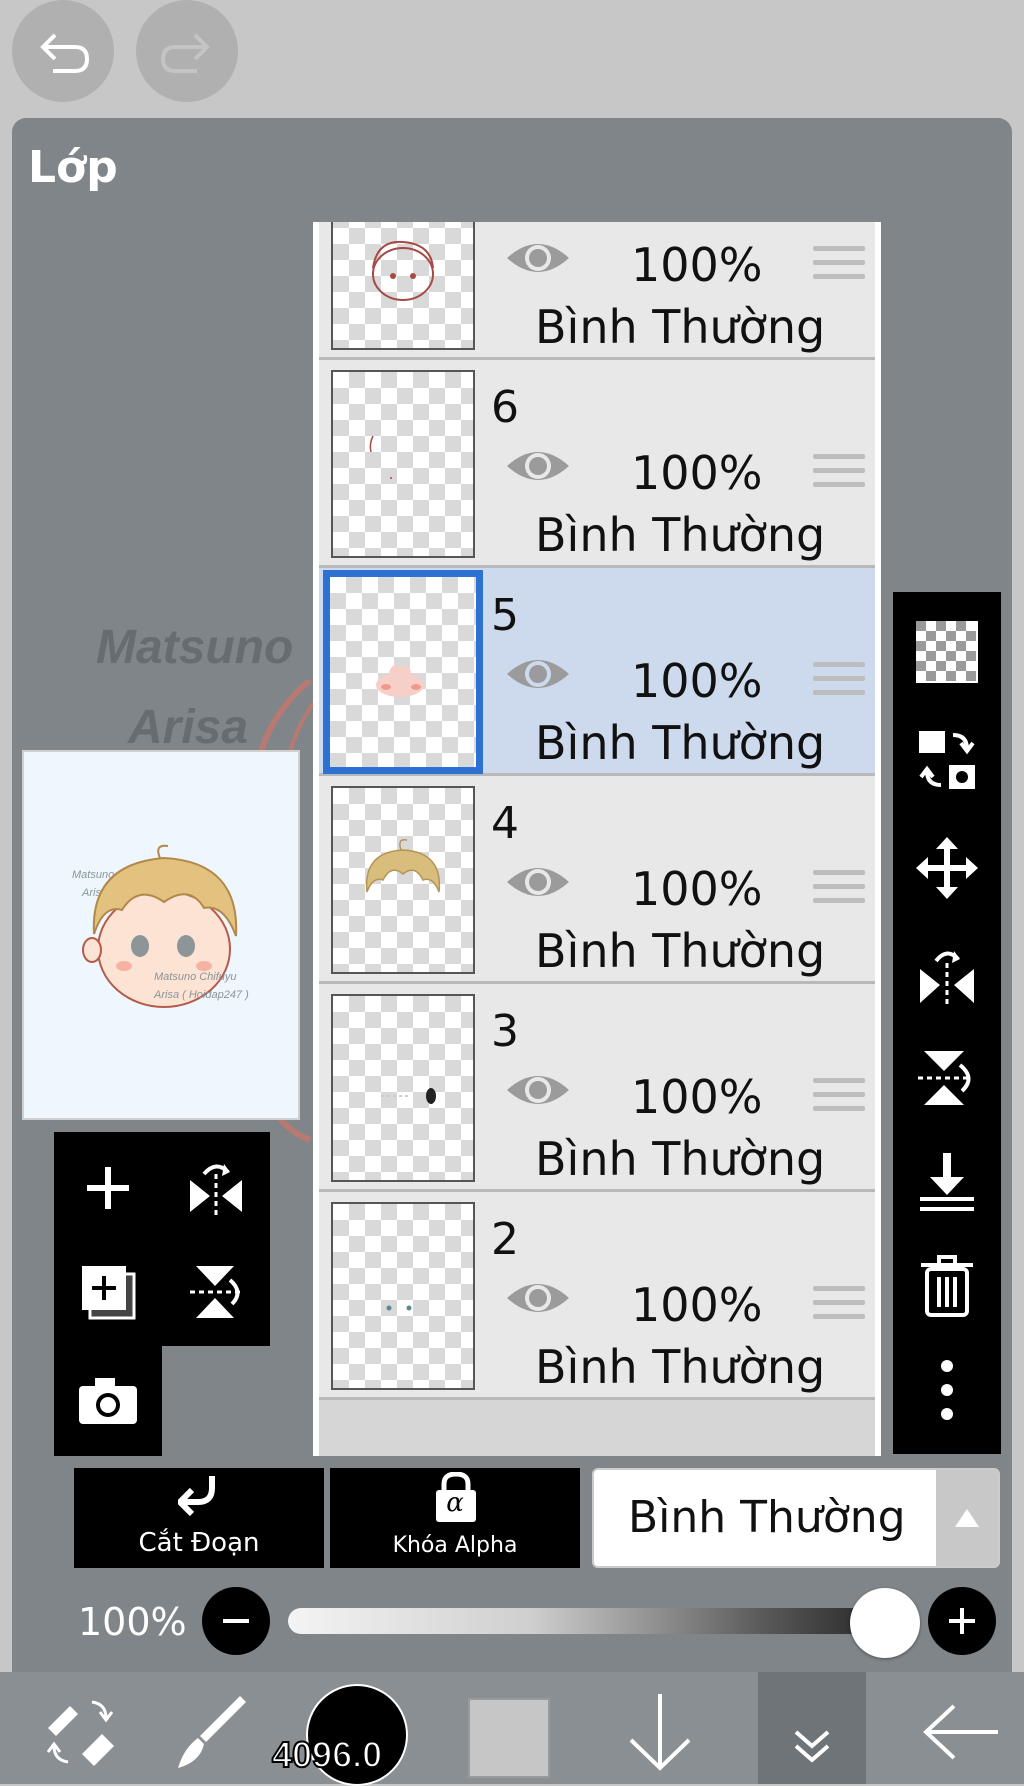 The height and width of the screenshot is (1786, 1024). I want to click on layer-row, so click(597, 1428).